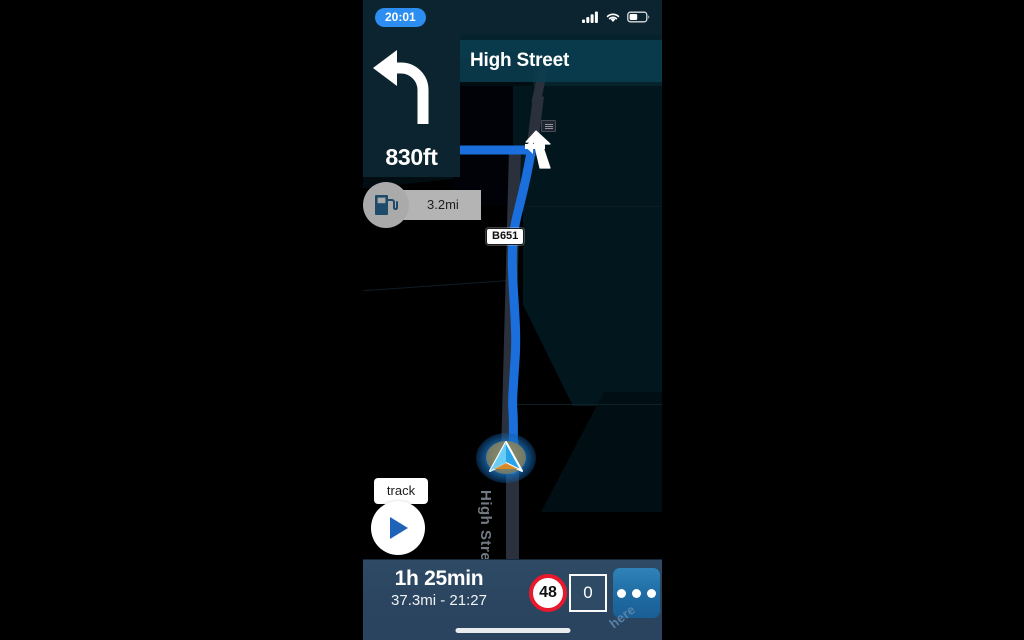 This screenshot has width=1024, height=640. What do you see at coordinates (538, 149) in the screenshot?
I see `map-turn-arrow-icon` at bounding box center [538, 149].